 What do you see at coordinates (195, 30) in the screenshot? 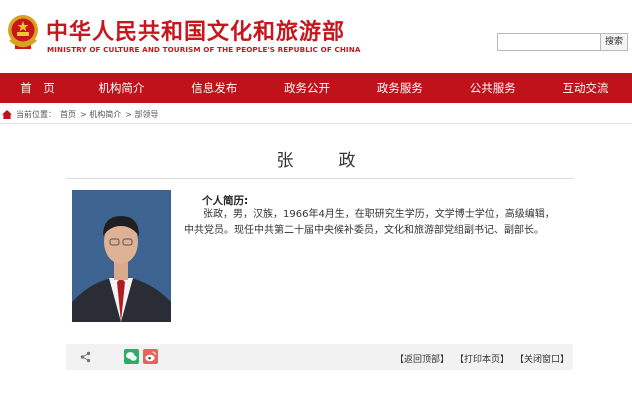
I see `site-title: 中华人民共和国文化和旅游部` at bounding box center [195, 30].